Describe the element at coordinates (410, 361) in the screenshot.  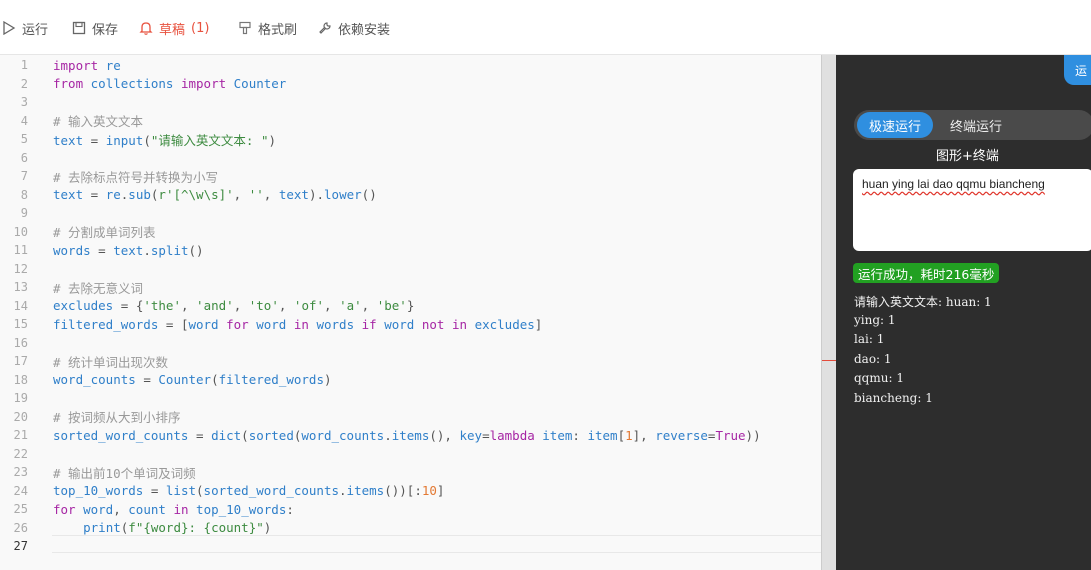
I see `code-line: 17 # 统计单词出现次数` at that location.